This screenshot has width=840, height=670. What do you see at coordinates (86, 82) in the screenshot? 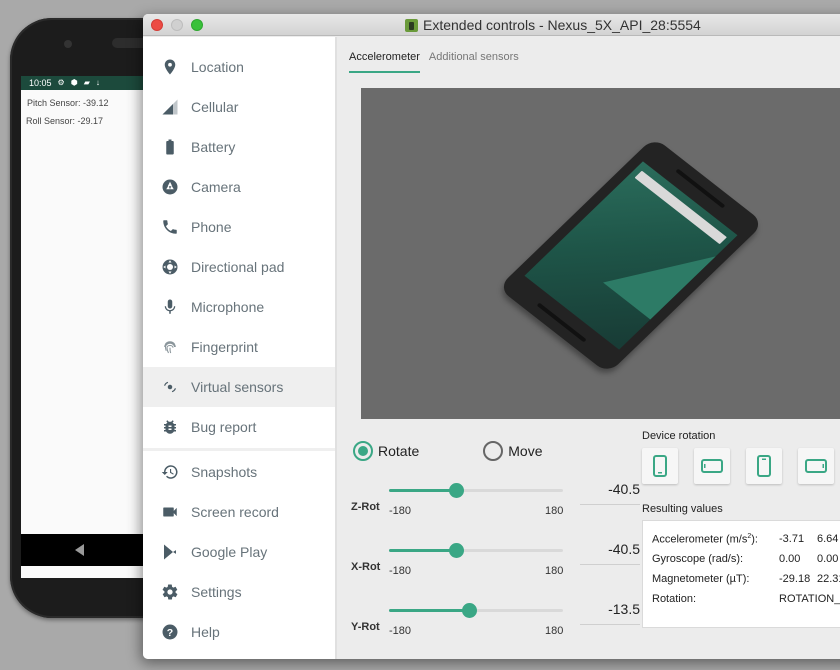
I see `sd-card-icon: ▰` at bounding box center [86, 82].